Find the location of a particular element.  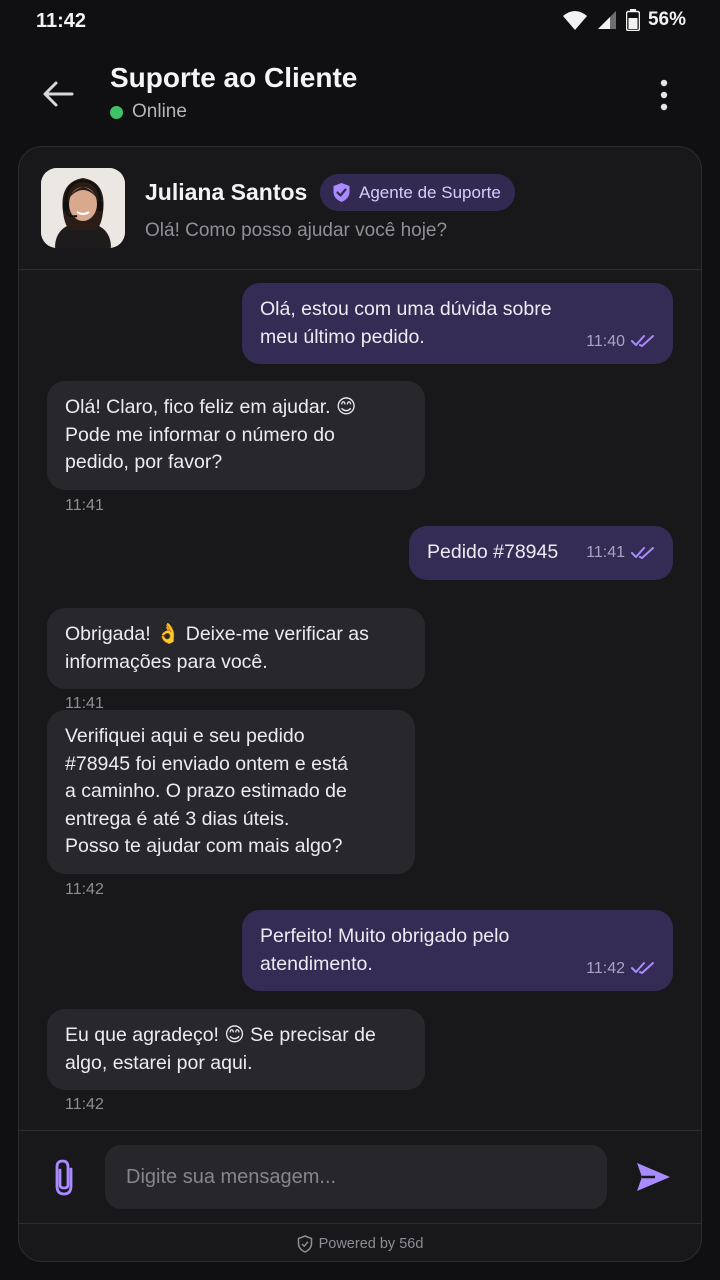

message-text: Posso te ajudar com mais algo? is located at coordinates (204, 846).